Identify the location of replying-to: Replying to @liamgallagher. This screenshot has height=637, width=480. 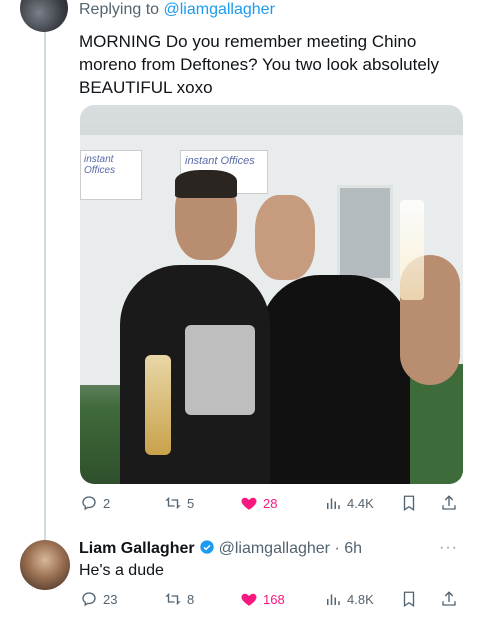
(177, 10).